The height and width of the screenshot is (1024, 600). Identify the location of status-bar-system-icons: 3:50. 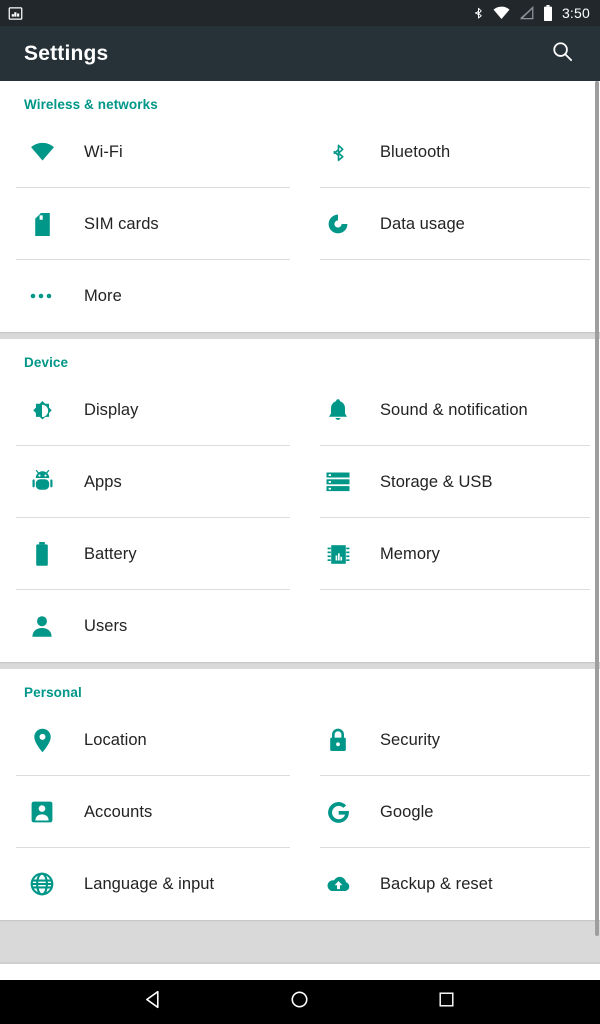
(527, 13).